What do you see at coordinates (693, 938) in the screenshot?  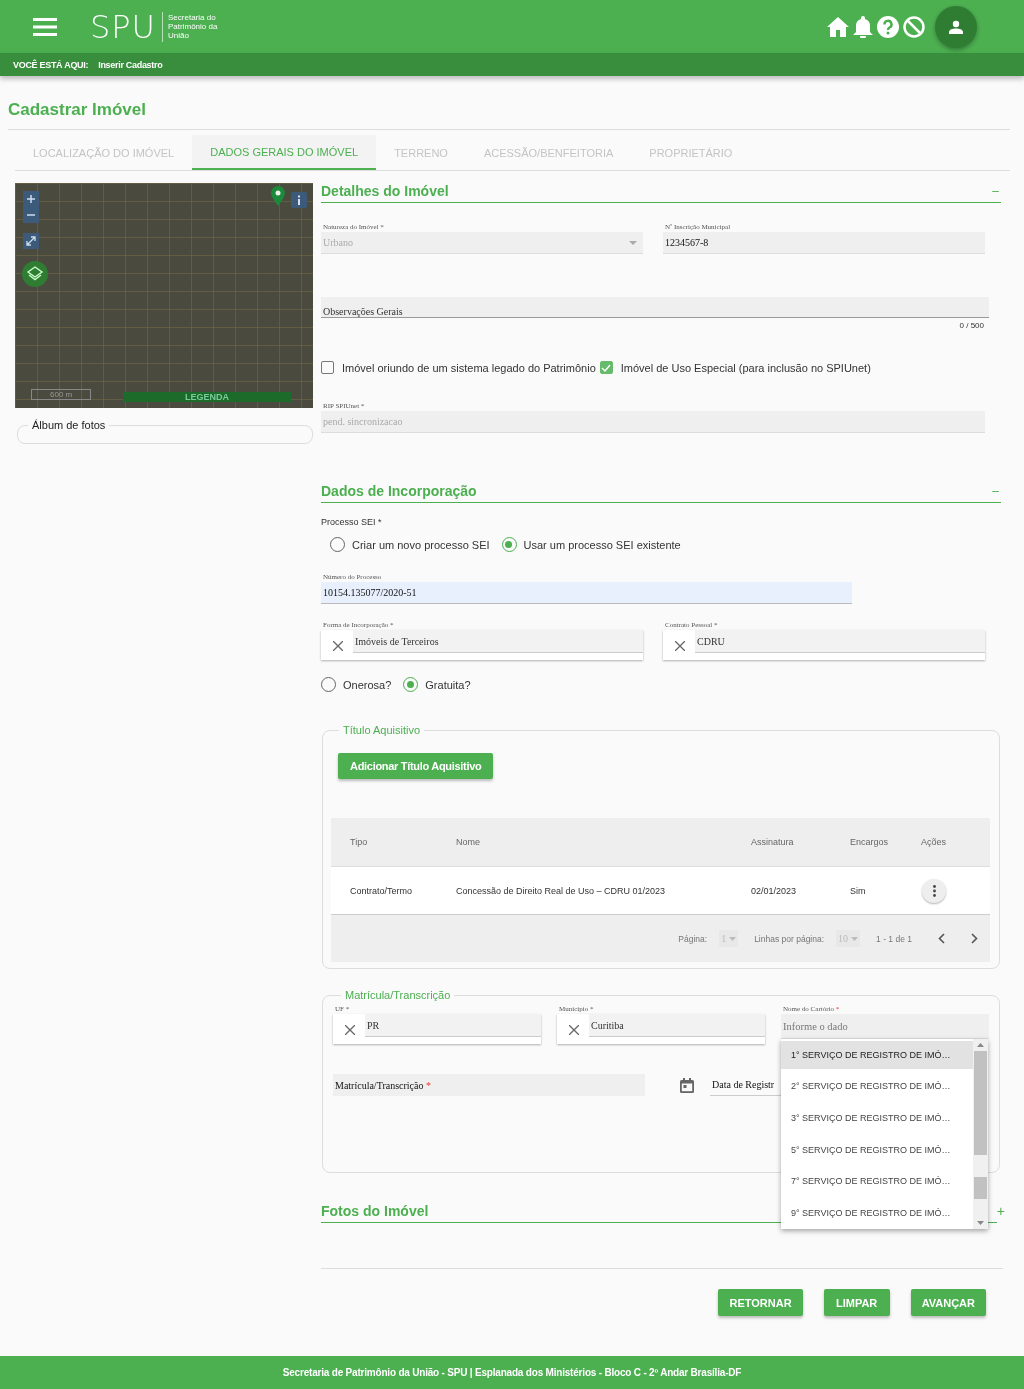 I see `pagination-label: Página:` at bounding box center [693, 938].